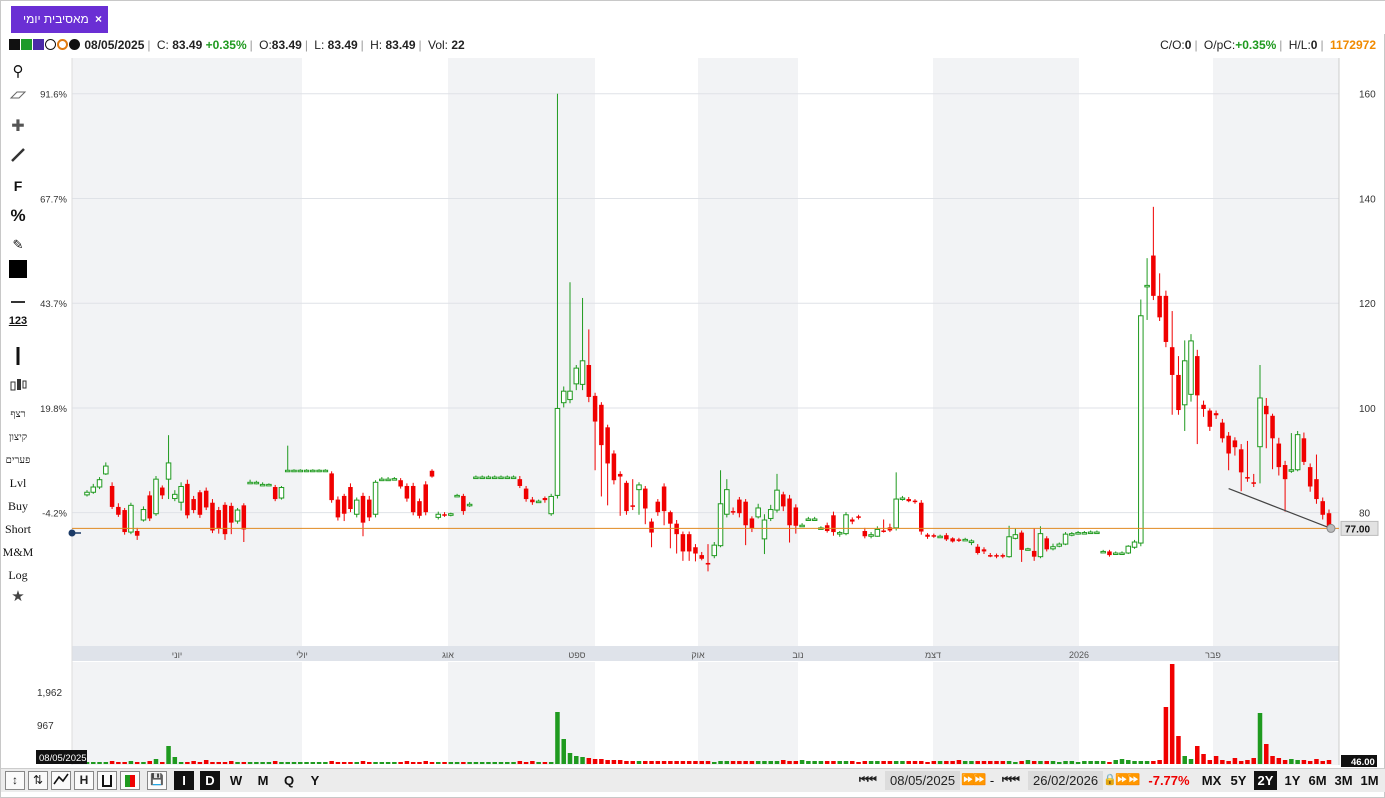 The width and height of the screenshot is (1385, 798). What do you see at coordinates (38, 44) in the screenshot?
I see `export-icon` at bounding box center [38, 44].